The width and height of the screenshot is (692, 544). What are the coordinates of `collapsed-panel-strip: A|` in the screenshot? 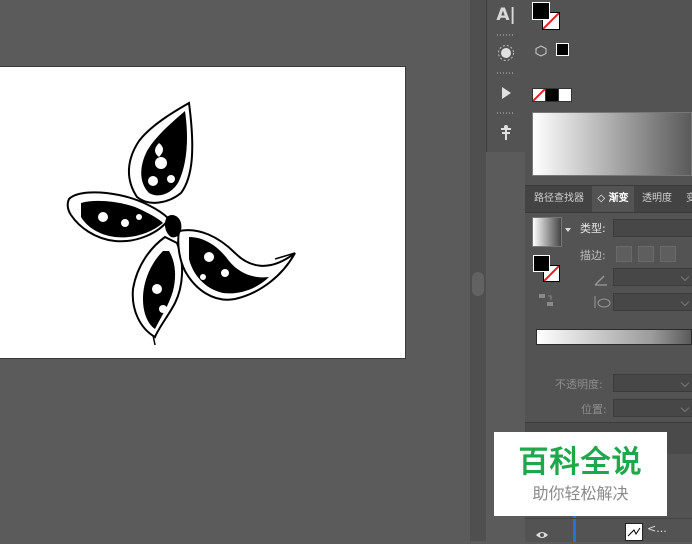 It's located at (506, 76).